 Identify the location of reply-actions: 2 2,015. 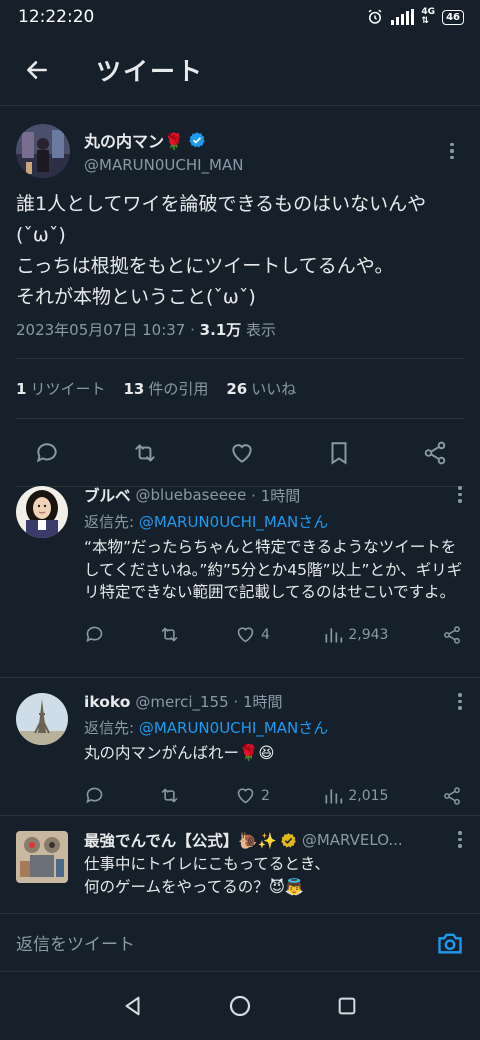
(274, 796).